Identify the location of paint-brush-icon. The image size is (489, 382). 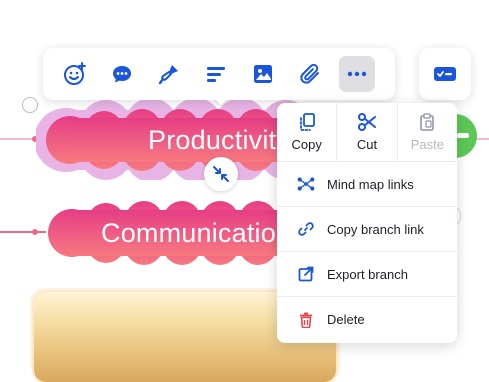
(168, 75).